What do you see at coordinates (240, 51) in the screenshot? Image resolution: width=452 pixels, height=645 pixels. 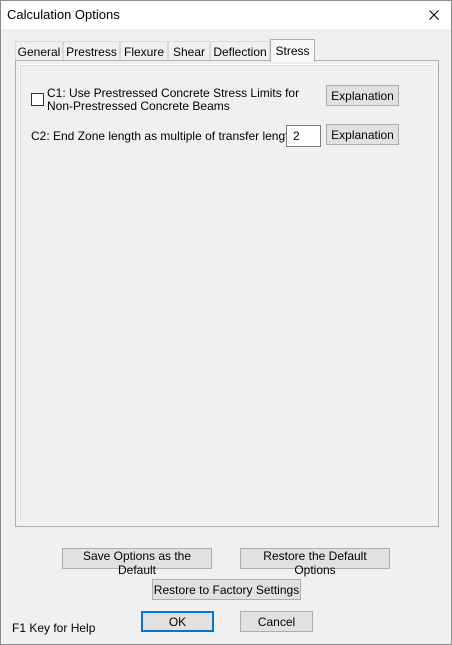 I see `tab-deflection: Deflection` at bounding box center [240, 51].